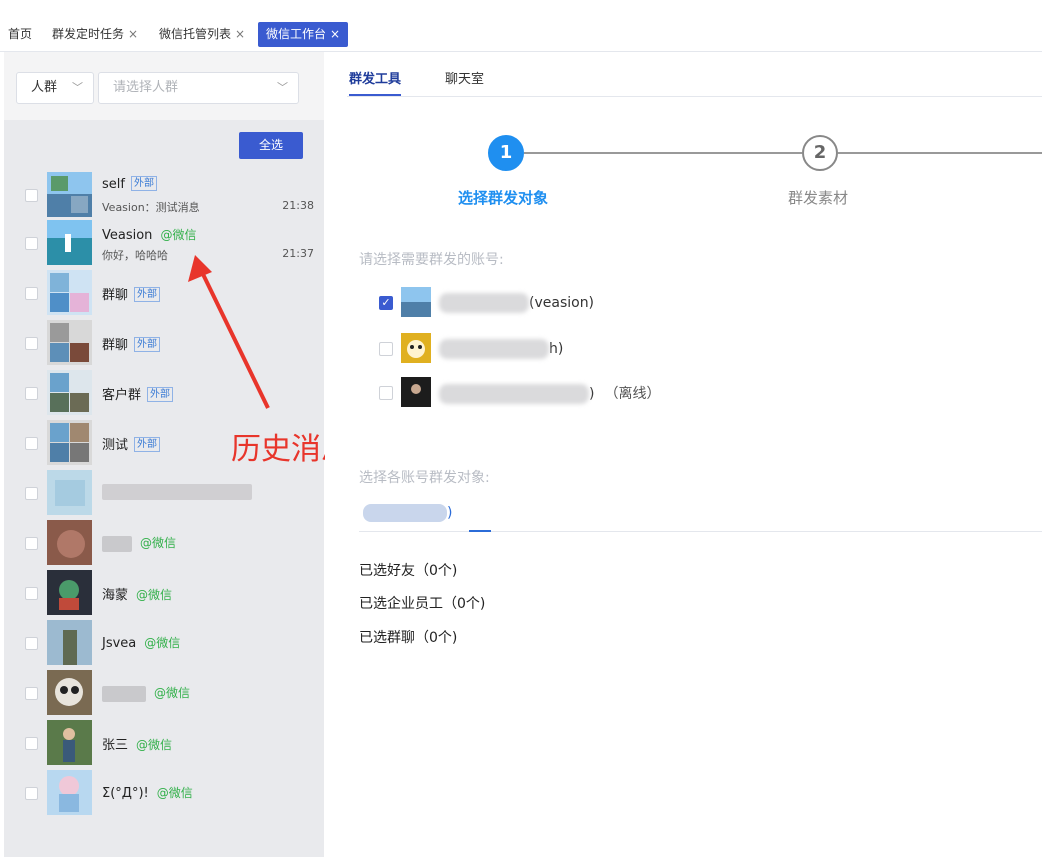  I want to click on account-hint: 请选择需要群发的账号:, so click(431, 260).